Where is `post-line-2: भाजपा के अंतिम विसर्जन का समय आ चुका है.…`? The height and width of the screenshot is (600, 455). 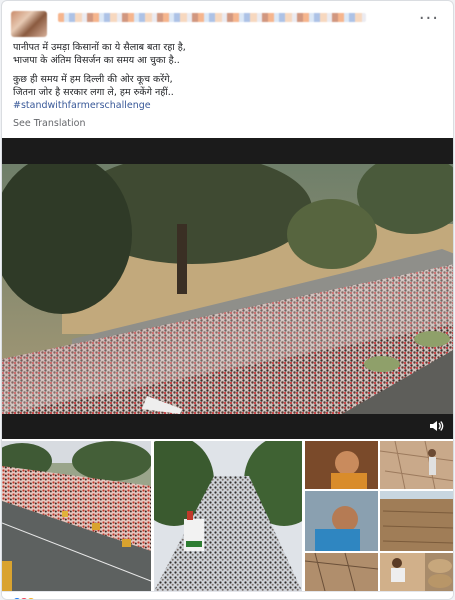 post-line-2: भाजपा के अंतिम विसर्जन का समय आ चुका है.… is located at coordinates (96, 60).